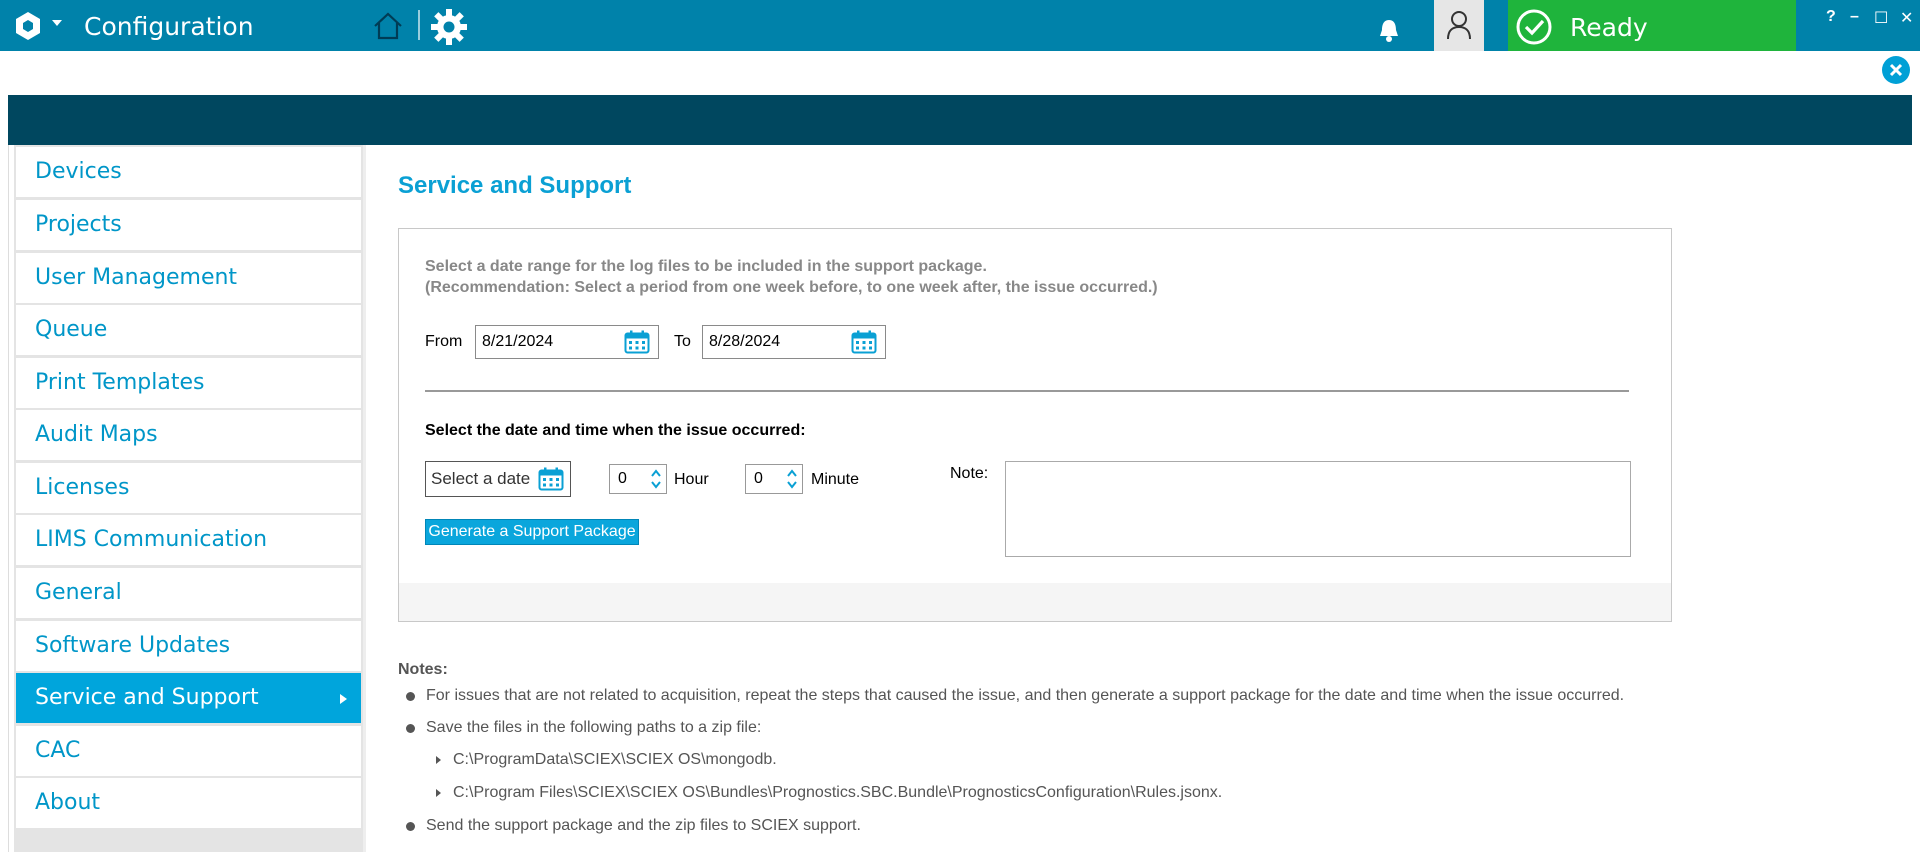 Image resolution: width=1920 pixels, height=852 pixels. I want to click on toolbar-divider, so click(419, 25).